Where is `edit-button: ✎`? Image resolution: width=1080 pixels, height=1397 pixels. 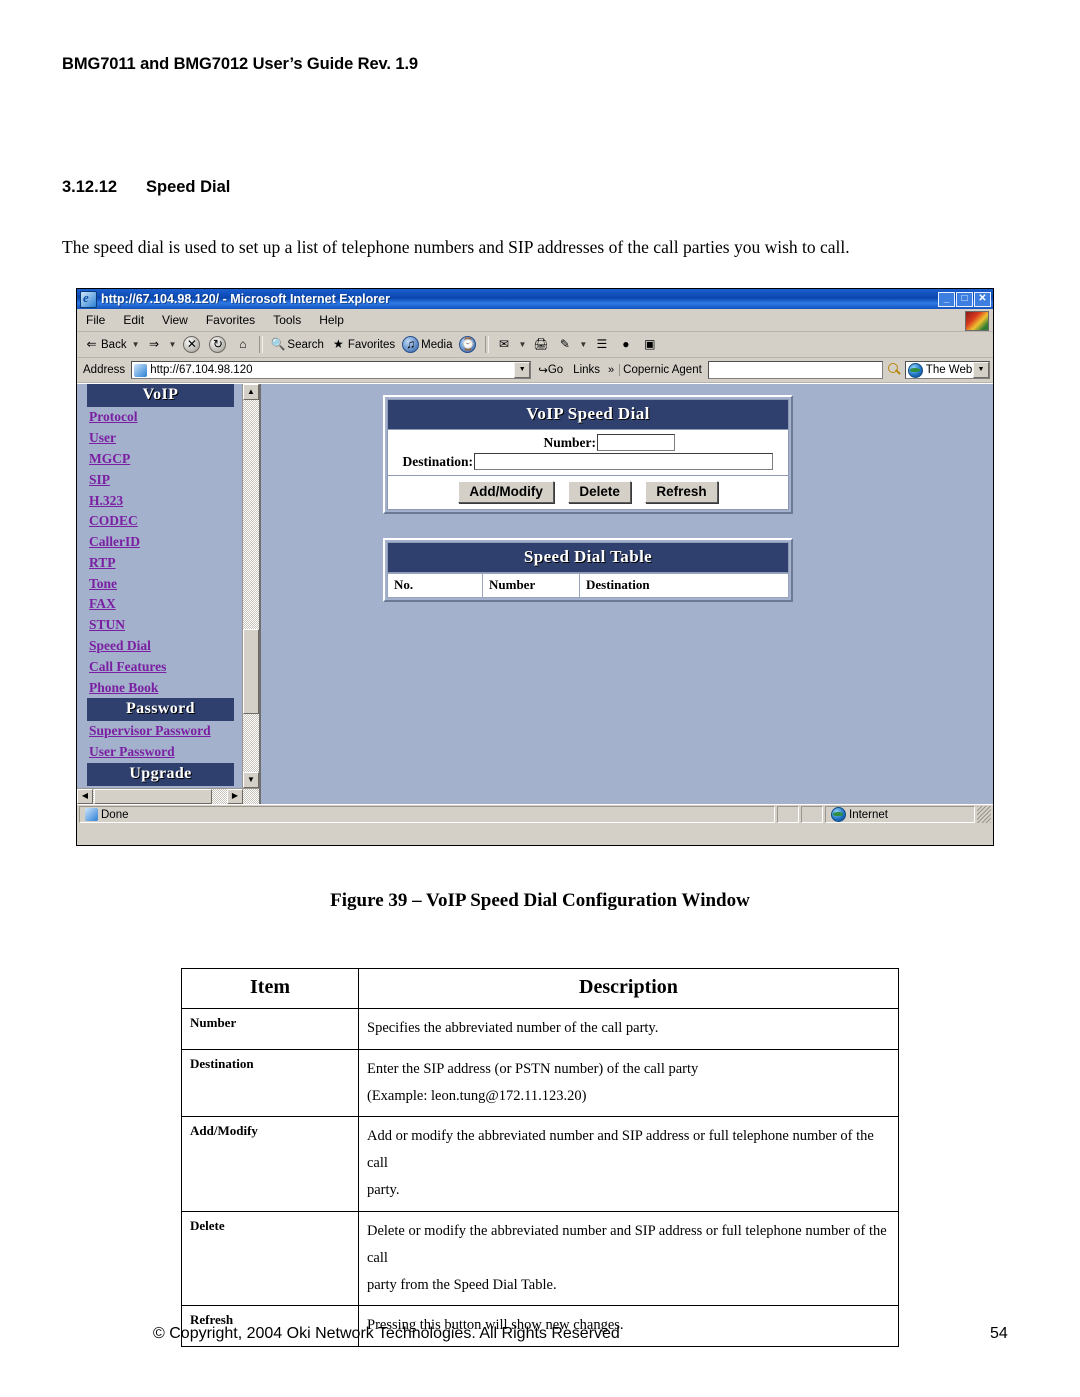
edit-button: ✎ is located at coordinates (565, 344).